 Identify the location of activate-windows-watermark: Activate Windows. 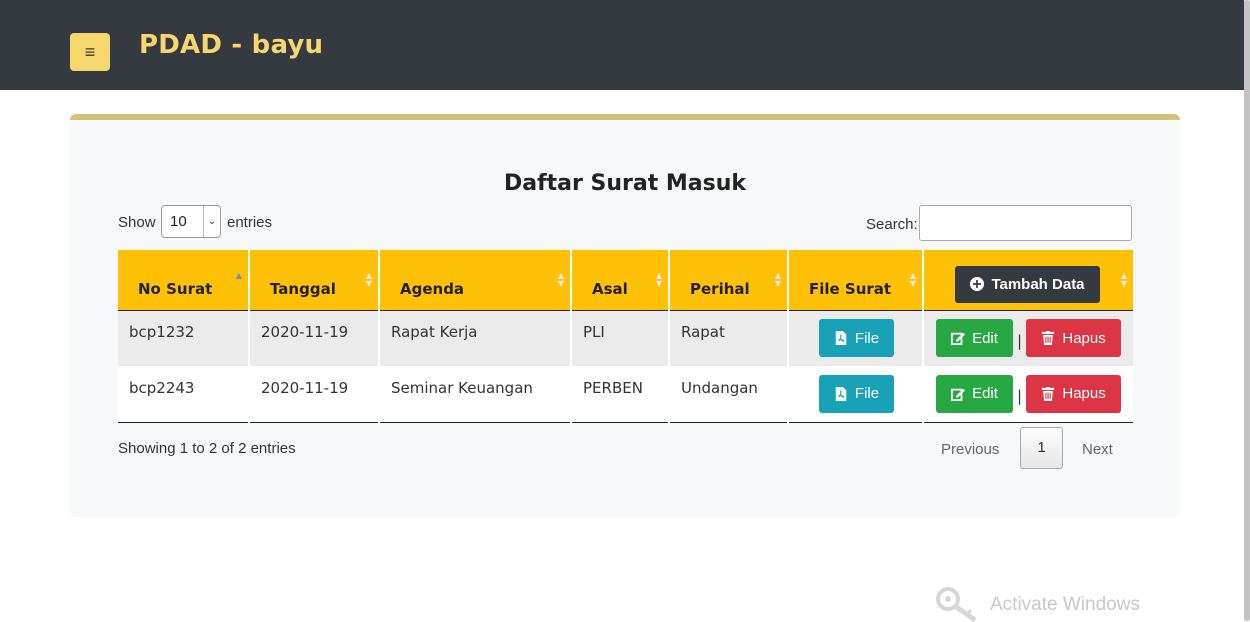
(1065, 604).